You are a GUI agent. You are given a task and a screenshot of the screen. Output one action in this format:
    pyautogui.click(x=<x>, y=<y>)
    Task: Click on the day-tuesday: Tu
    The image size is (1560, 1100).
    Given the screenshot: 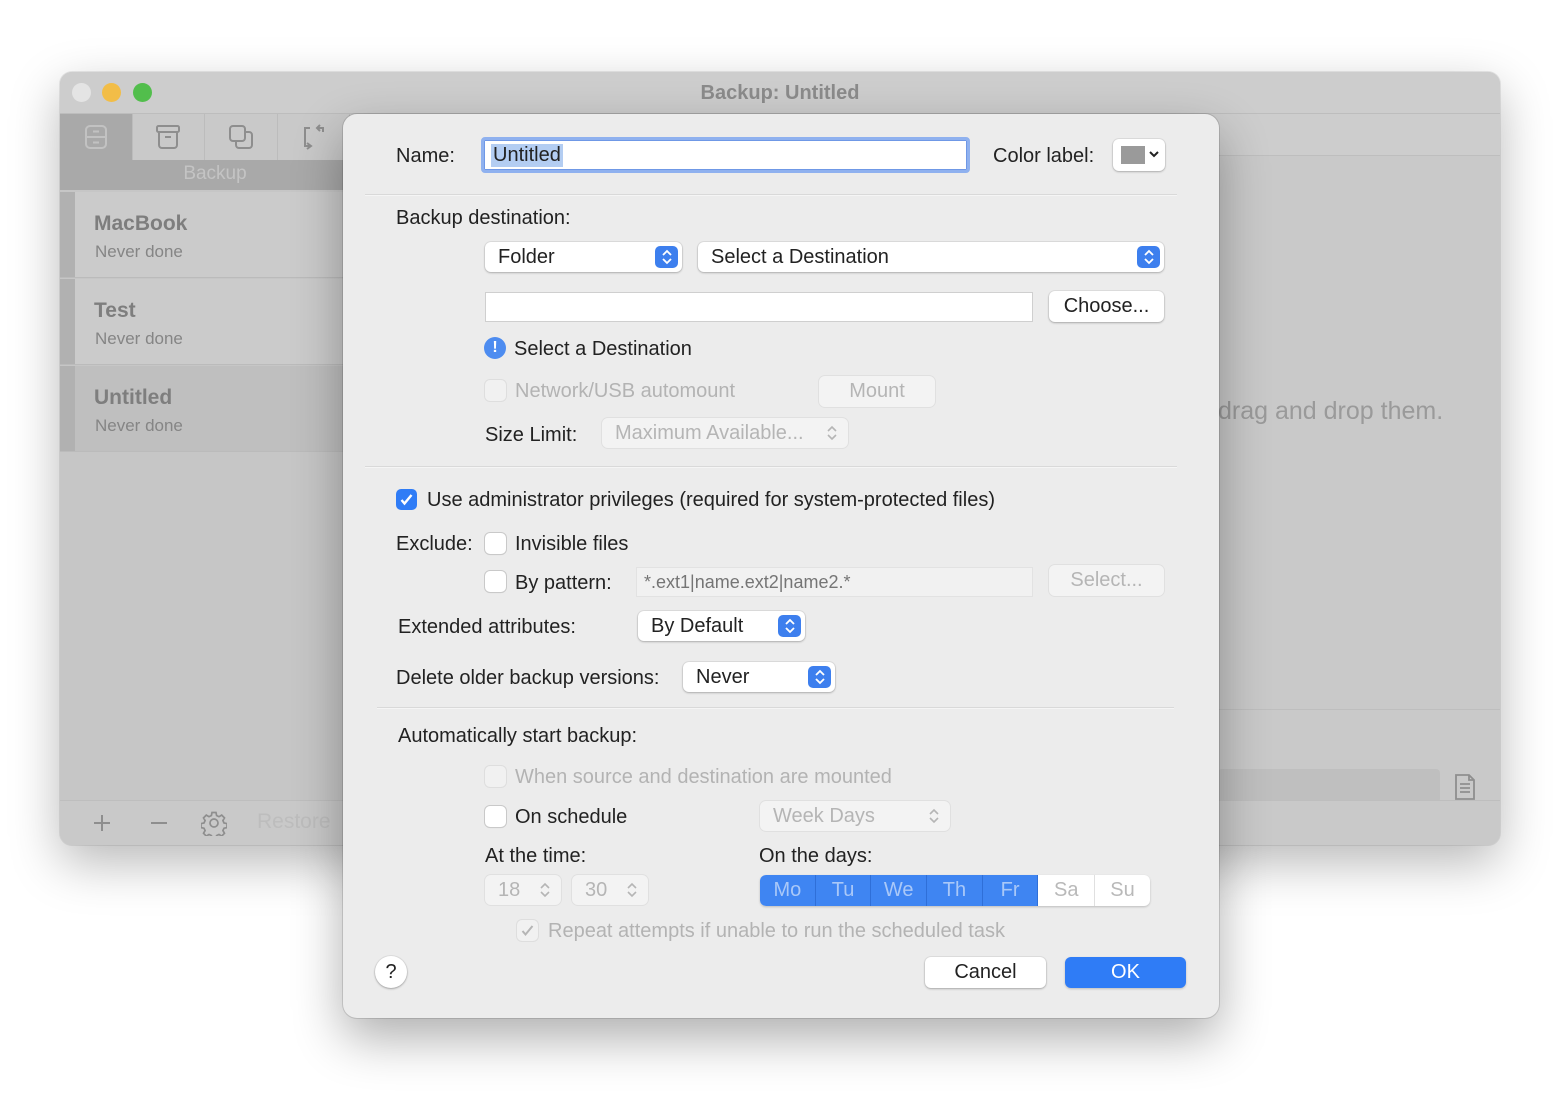 What is the action you would take?
    pyautogui.click(x=843, y=890)
    